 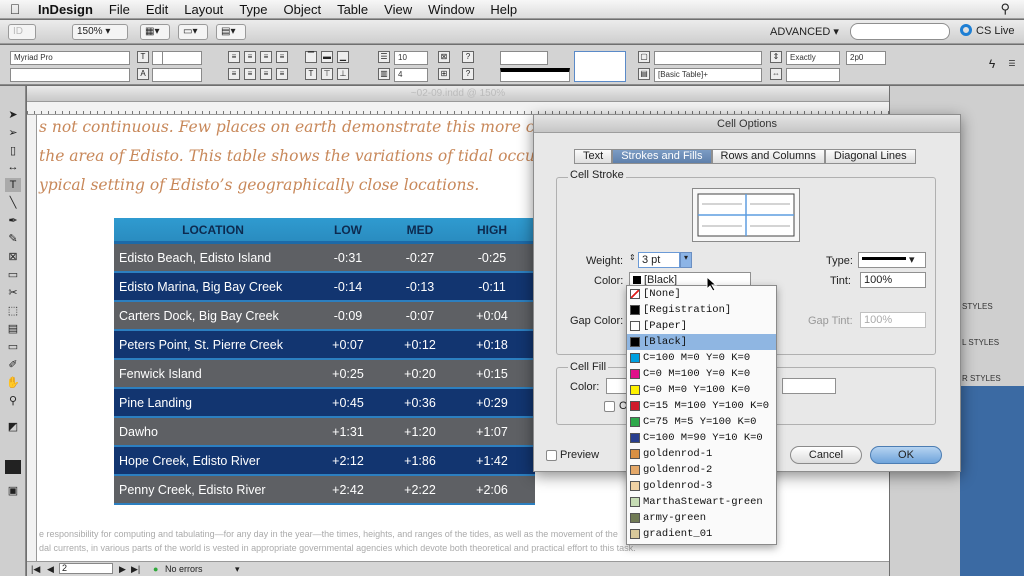 I want to click on swatch-item: gradient_01, so click(x=701, y=534).